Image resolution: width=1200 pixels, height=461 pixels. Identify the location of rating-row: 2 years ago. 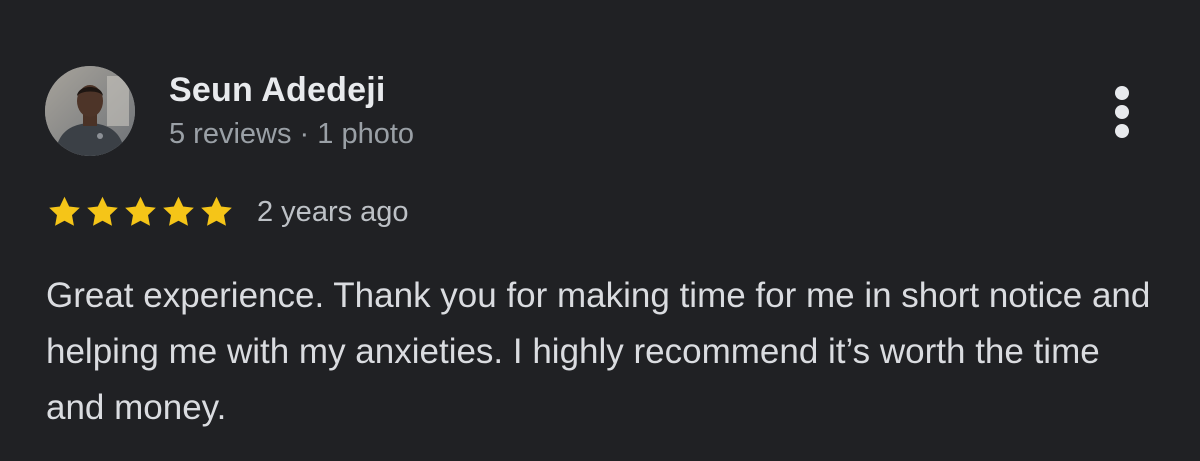
(227, 212).